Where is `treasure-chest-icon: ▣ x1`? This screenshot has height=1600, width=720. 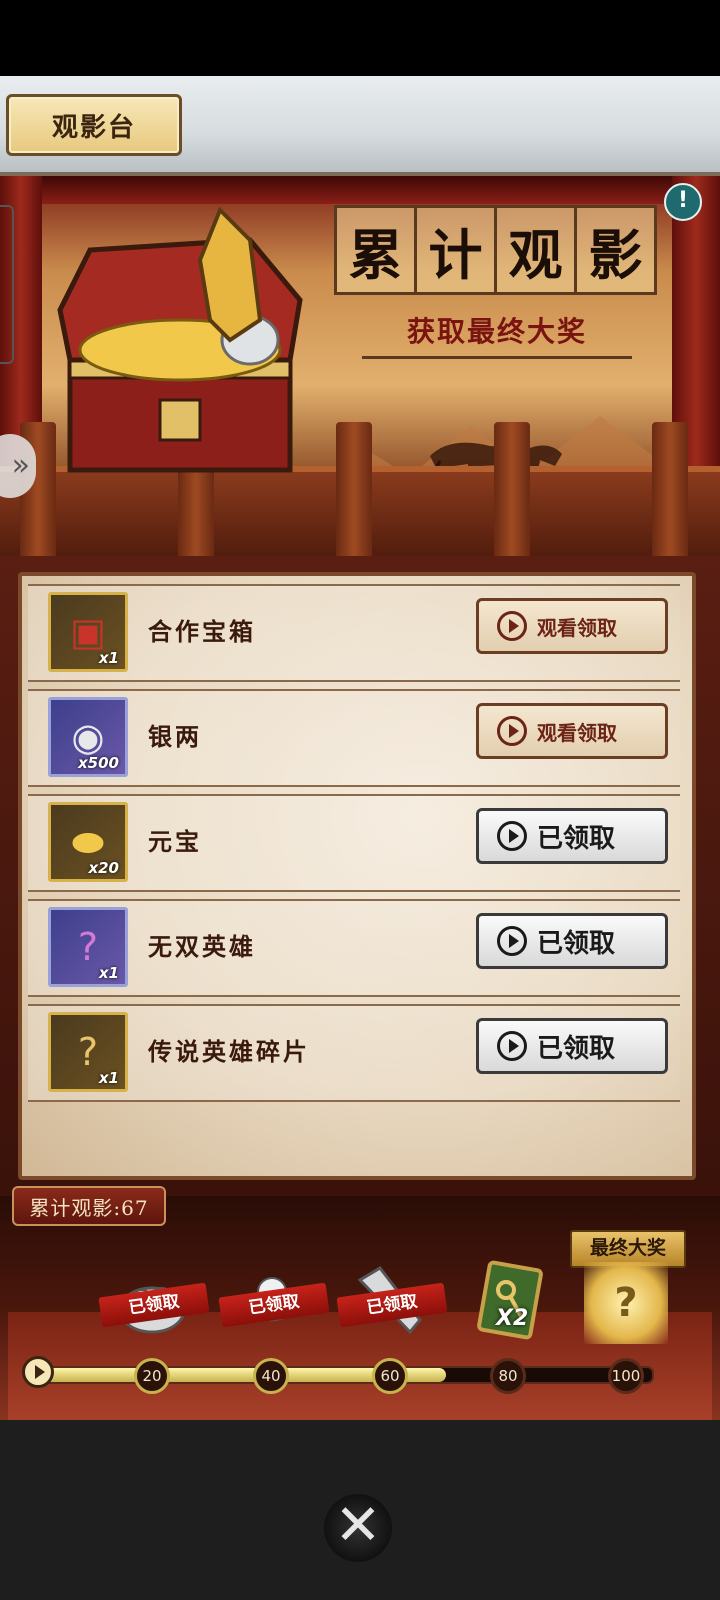
treasure-chest-icon: ▣ x1 is located at coordinates (88, 632).